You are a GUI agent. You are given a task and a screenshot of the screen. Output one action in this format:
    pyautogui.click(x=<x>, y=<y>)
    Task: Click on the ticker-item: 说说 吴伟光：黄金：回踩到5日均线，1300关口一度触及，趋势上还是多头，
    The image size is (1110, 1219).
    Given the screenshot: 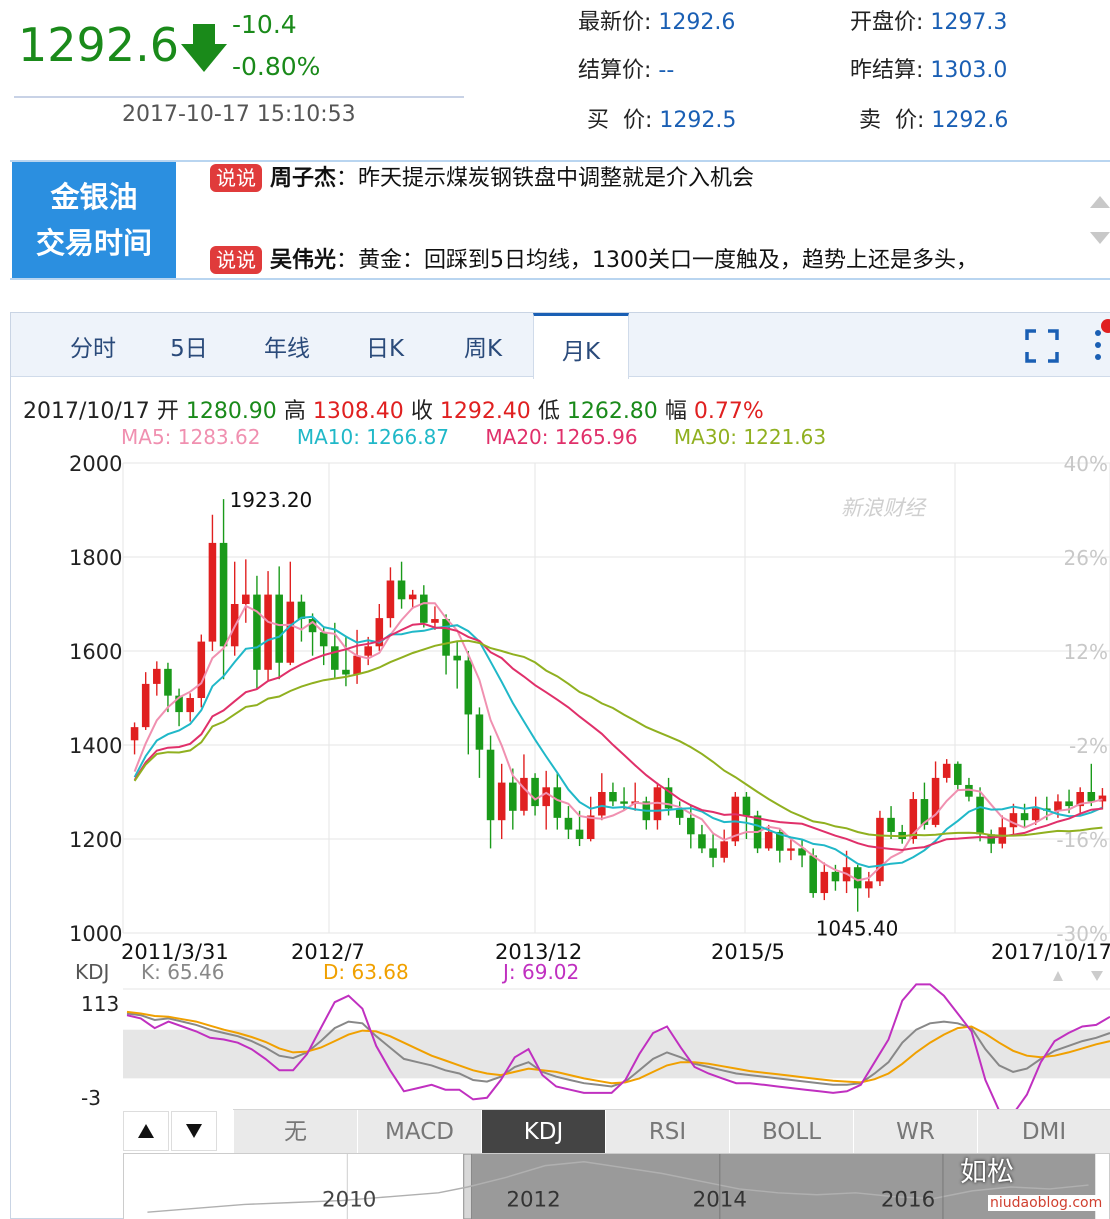 What is the action you would take?
    pyautogui.click(x=594, y=258)
    